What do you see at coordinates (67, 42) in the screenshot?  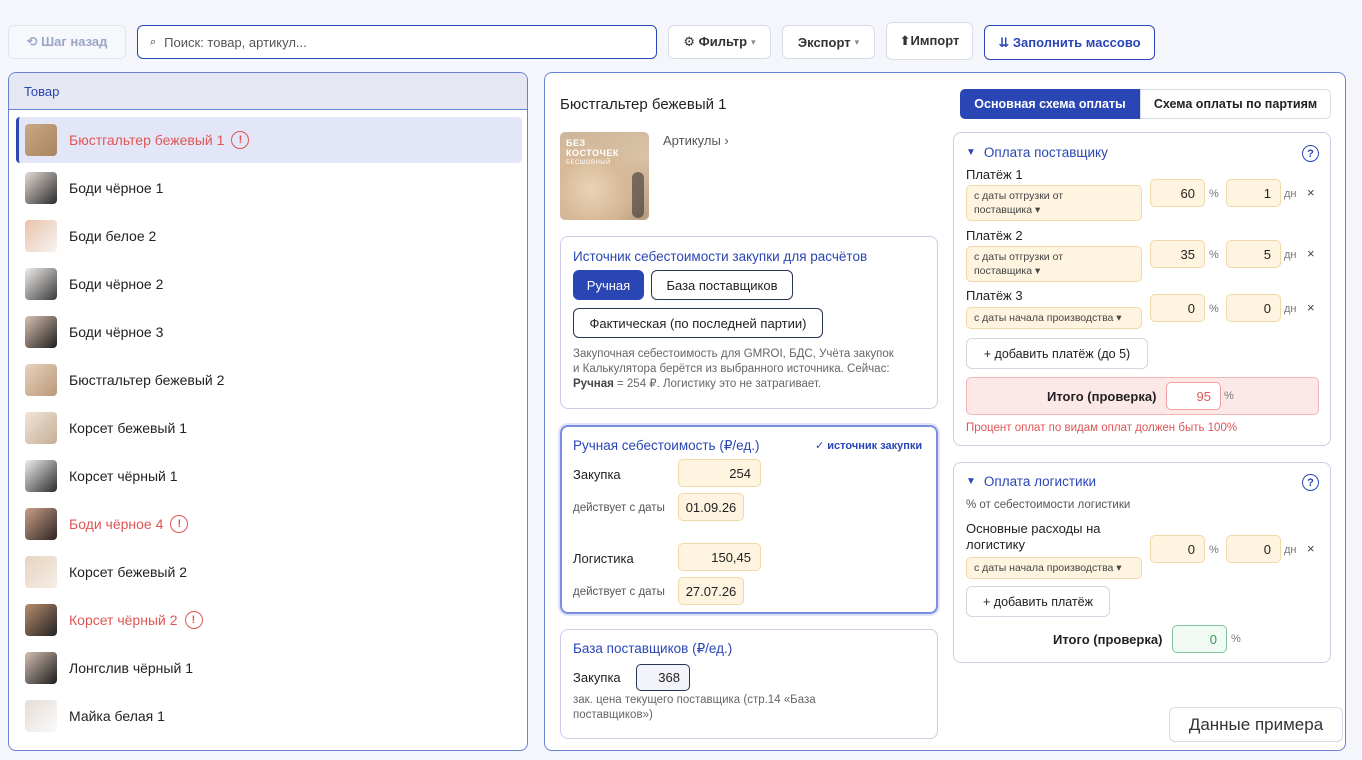 I see `undo-button: ⟲ Шаг назад` at bounding box center [67, 42].